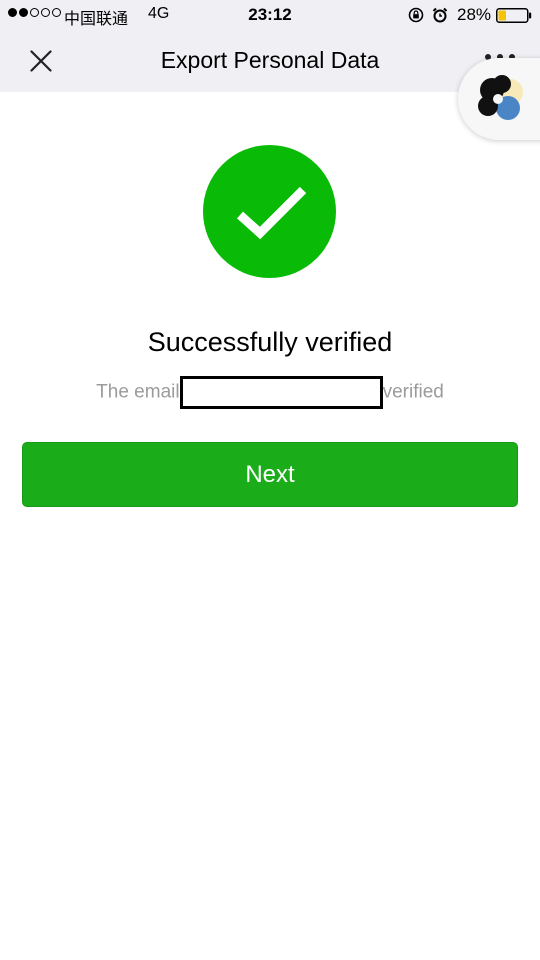  I want to click on page-title: Export Personal Data, so click(270, 60).